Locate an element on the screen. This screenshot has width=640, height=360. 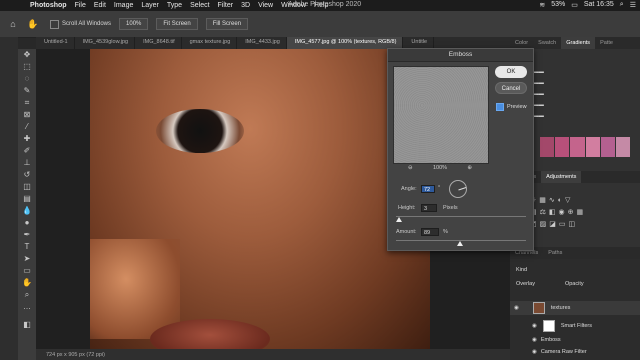
levels-icon: ▦ is located at coordinates (544, 200).